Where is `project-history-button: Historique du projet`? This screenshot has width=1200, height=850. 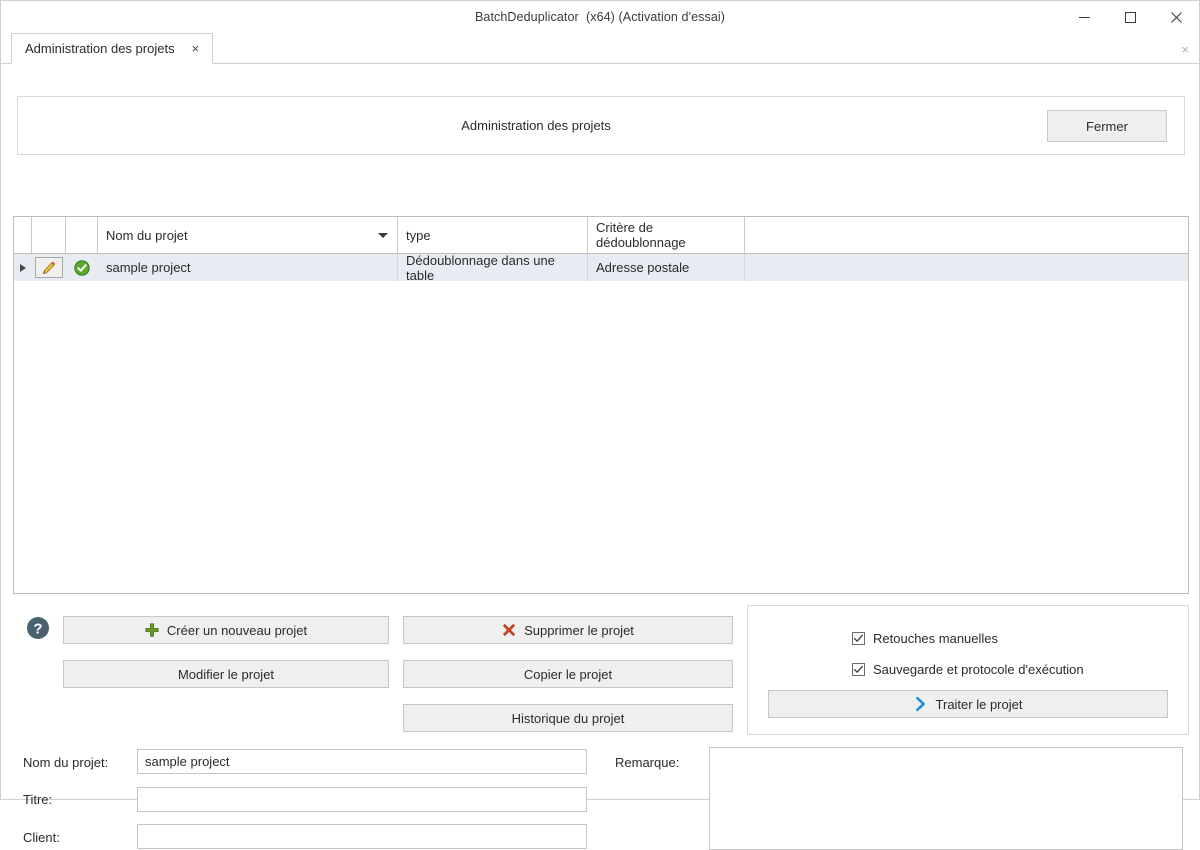 project-history-button: Historique du projet is located at coordinates (568, 718).